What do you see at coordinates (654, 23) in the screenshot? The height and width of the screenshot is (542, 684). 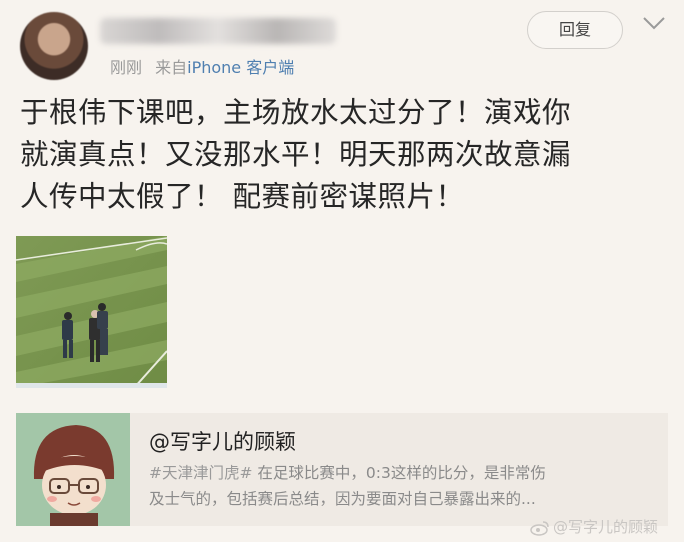 I see `chevron-down-icon` at bounding box center [654, 23].